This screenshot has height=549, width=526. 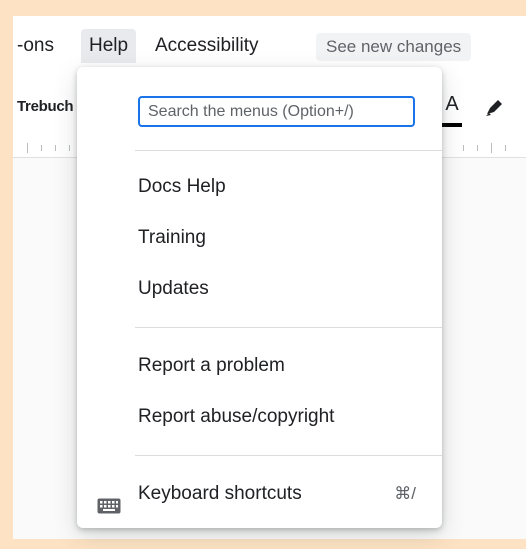 I want to click on menu-help: Help, so click(x=109, y=46).